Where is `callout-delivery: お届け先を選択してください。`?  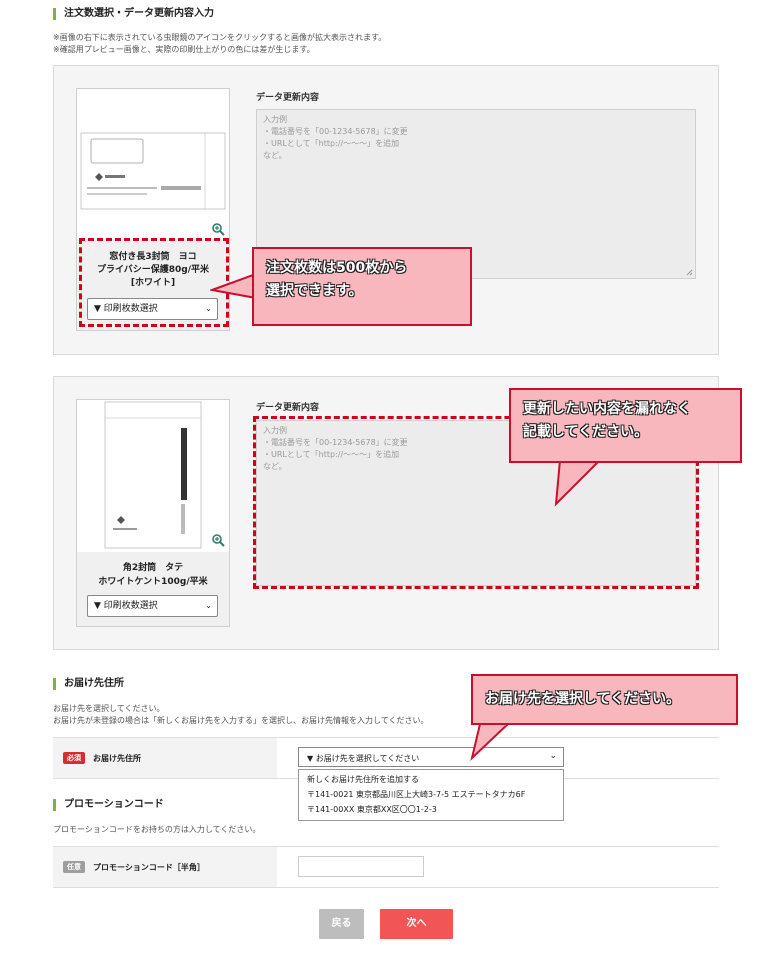
callout-delivery: お届け先を選択してください。 is located at coordinates (604, 699).